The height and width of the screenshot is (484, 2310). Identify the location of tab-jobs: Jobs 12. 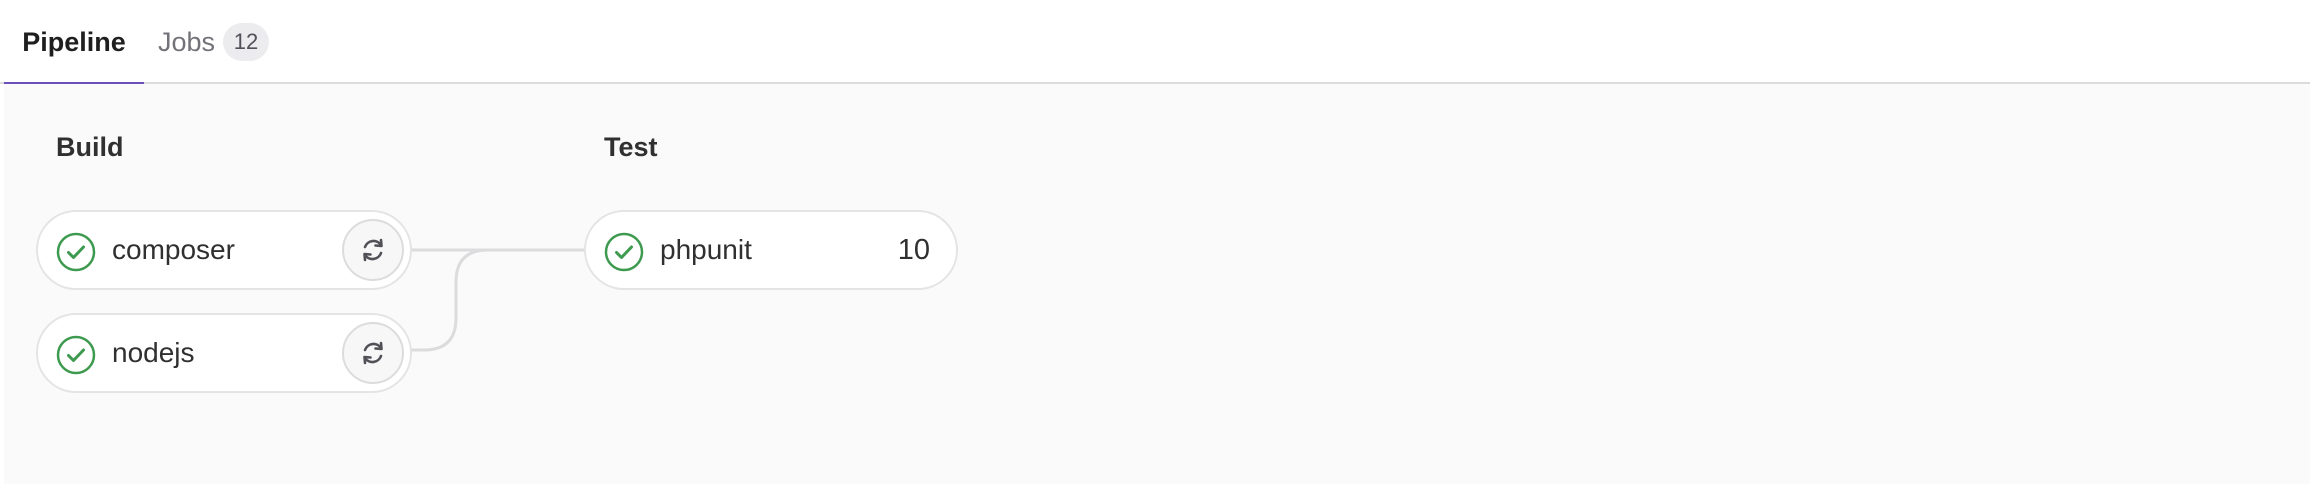
(214, 42).